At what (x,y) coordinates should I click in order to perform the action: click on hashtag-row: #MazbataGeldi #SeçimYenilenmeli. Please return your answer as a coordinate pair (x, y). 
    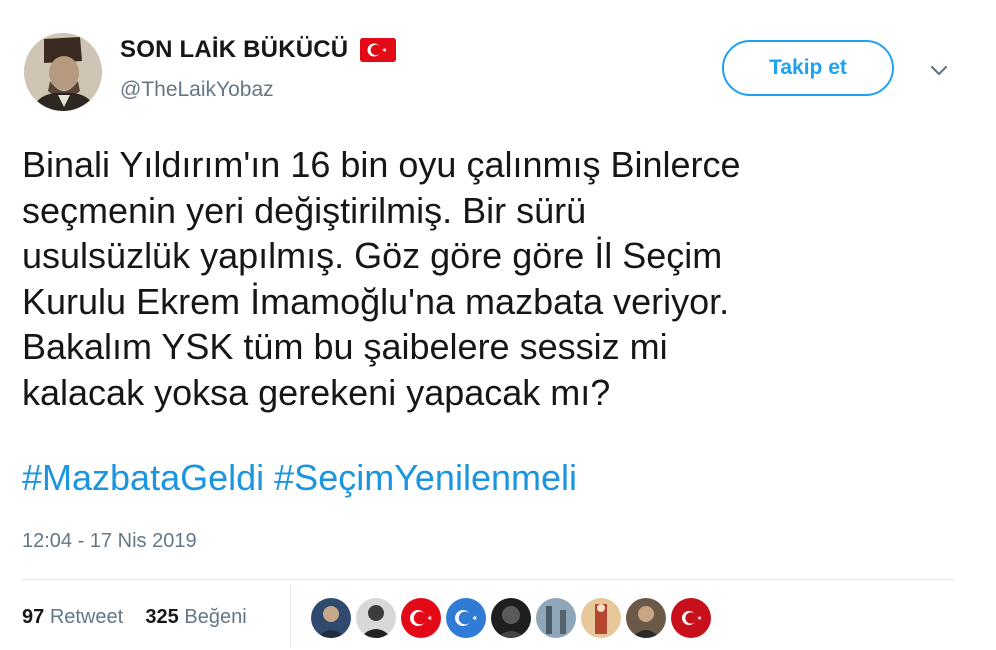
    Looking at the image, I should click on (299, 477).